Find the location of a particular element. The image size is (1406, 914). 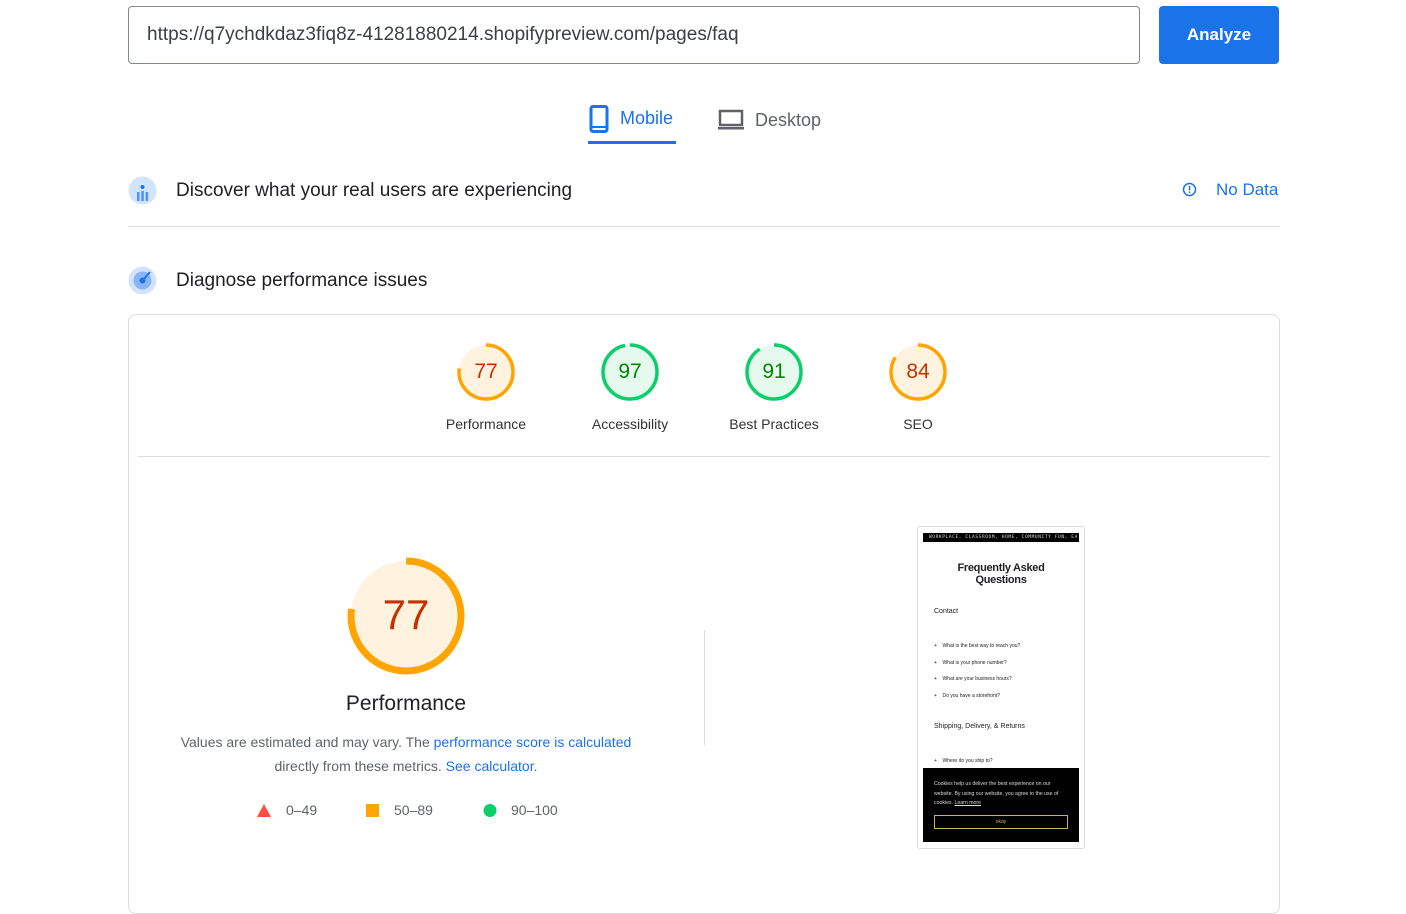

gauge-label: Performance is located at coordinates (486, 424).